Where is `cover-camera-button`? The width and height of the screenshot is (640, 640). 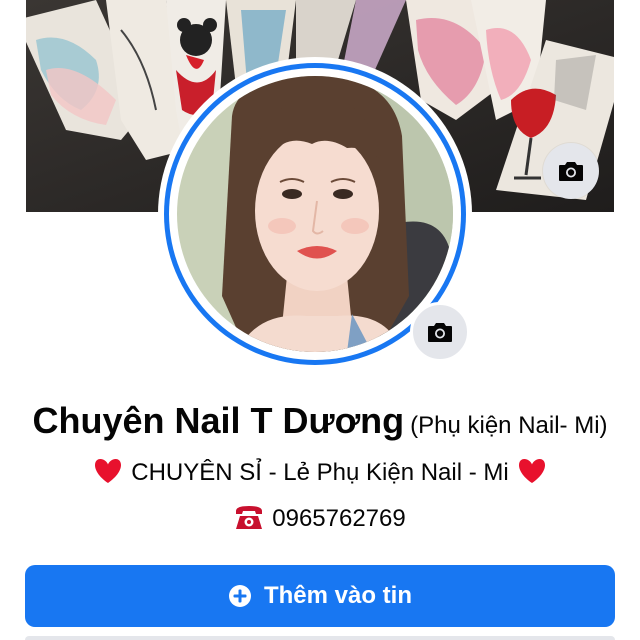 cover-camera-button is located at coordinates (571, 171).